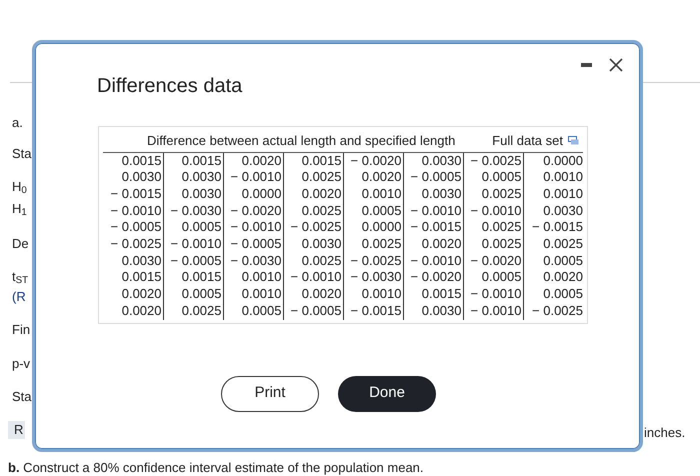  What do you see at coordinates (20, 244) in the screenshot?
I see `page-label: De` at bounding box center [20, 244].